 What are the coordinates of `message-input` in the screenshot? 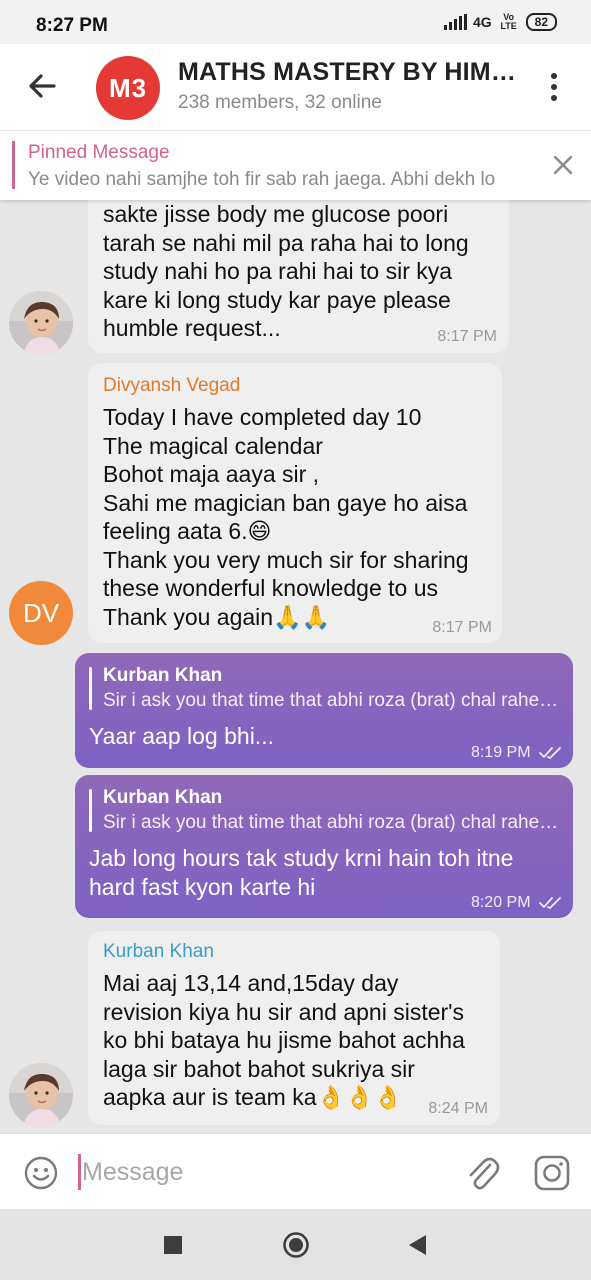 It's located at (262, 1172).